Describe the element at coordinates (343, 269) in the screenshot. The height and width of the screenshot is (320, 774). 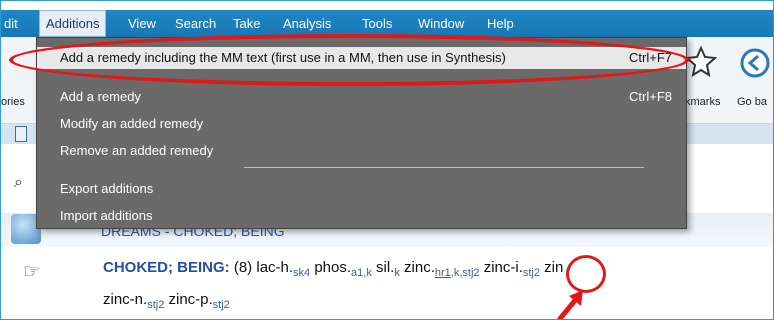
I see `remedy-phos: phos.a1,k` at that location.